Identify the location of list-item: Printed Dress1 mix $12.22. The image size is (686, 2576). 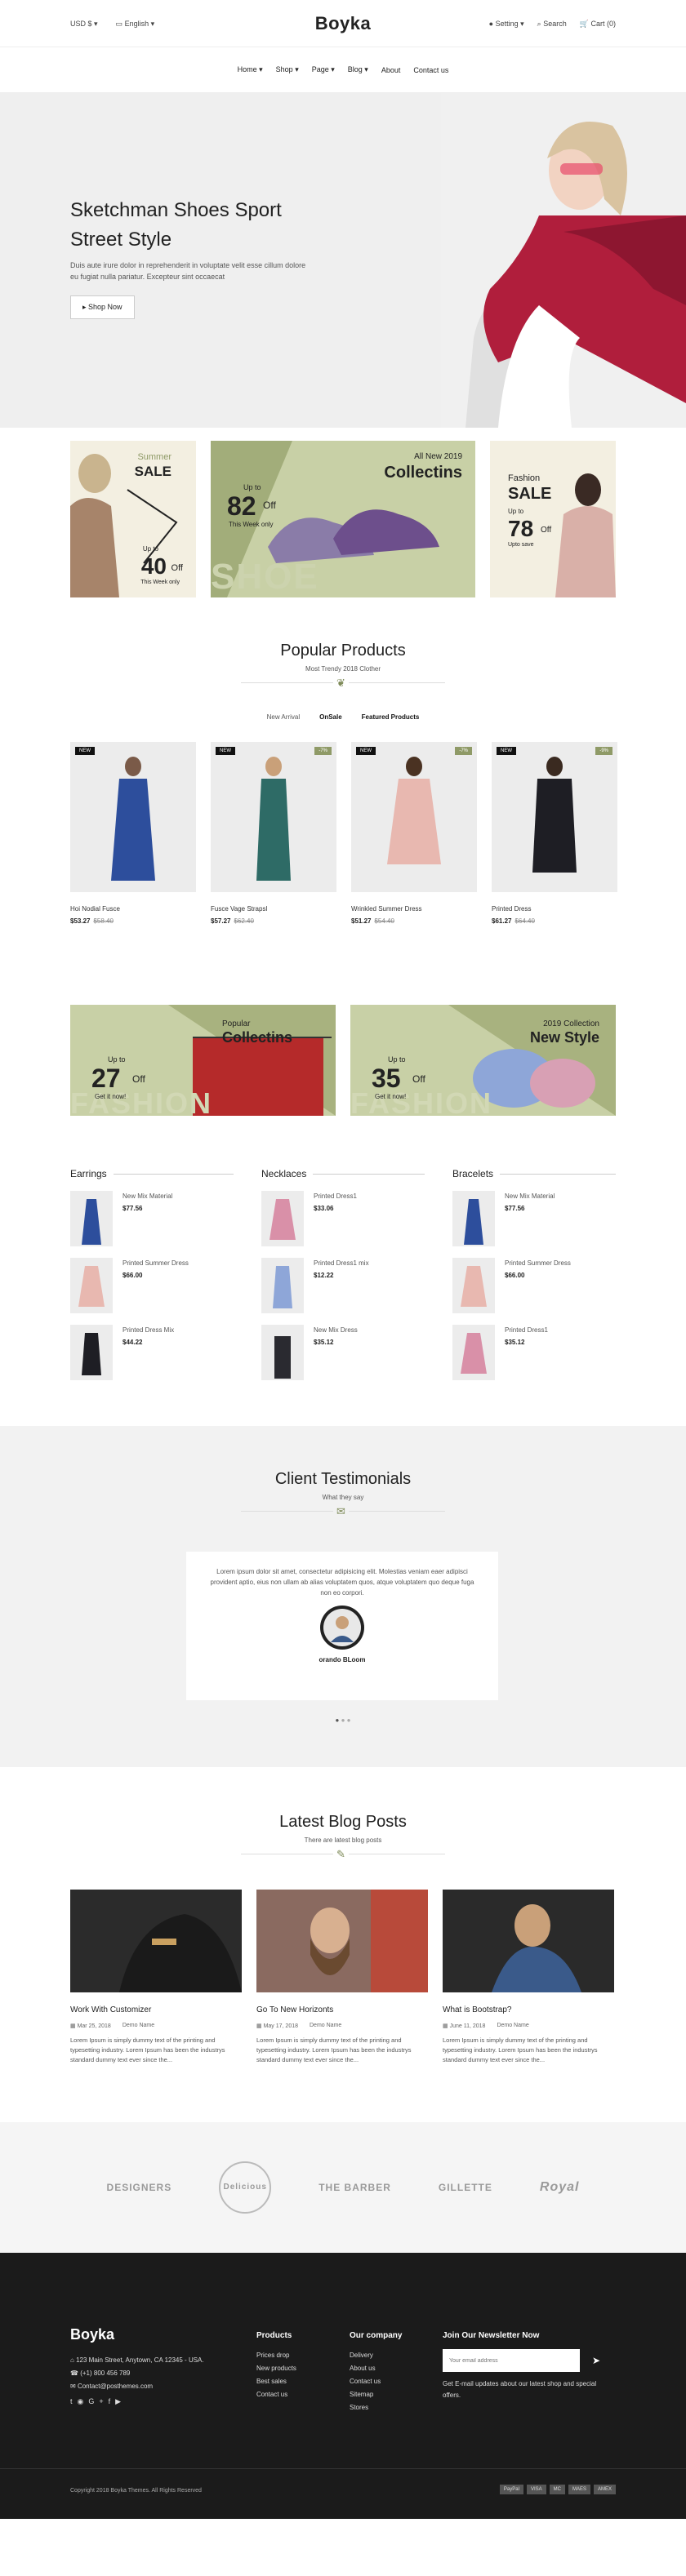
(343, 1285).